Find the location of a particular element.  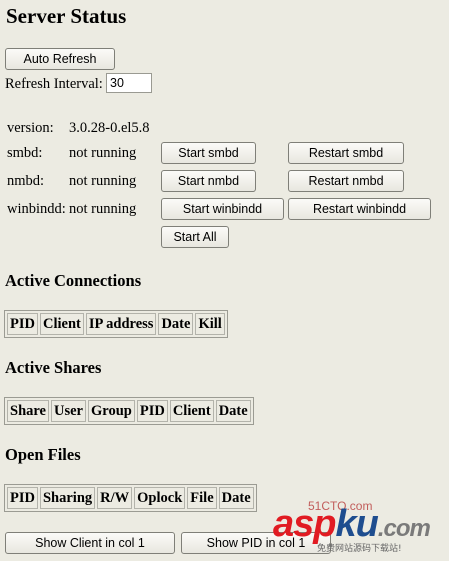

active-shares-table: Share User Group PID Client Date is located at coordinates (129, 411).